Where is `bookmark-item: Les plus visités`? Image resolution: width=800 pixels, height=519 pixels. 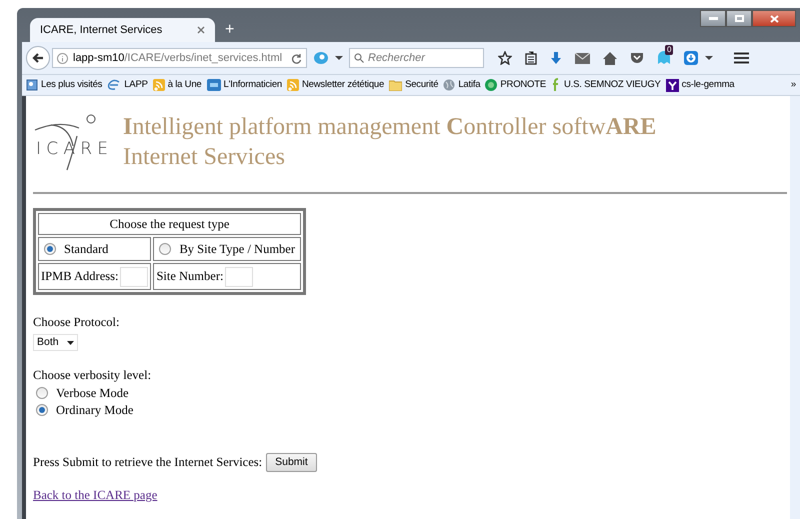
bookmark-item: Les plus visités is located at coordinates (64, 85).